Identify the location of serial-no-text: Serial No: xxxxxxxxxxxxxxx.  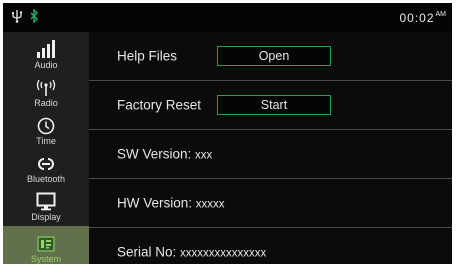
(191, 252).